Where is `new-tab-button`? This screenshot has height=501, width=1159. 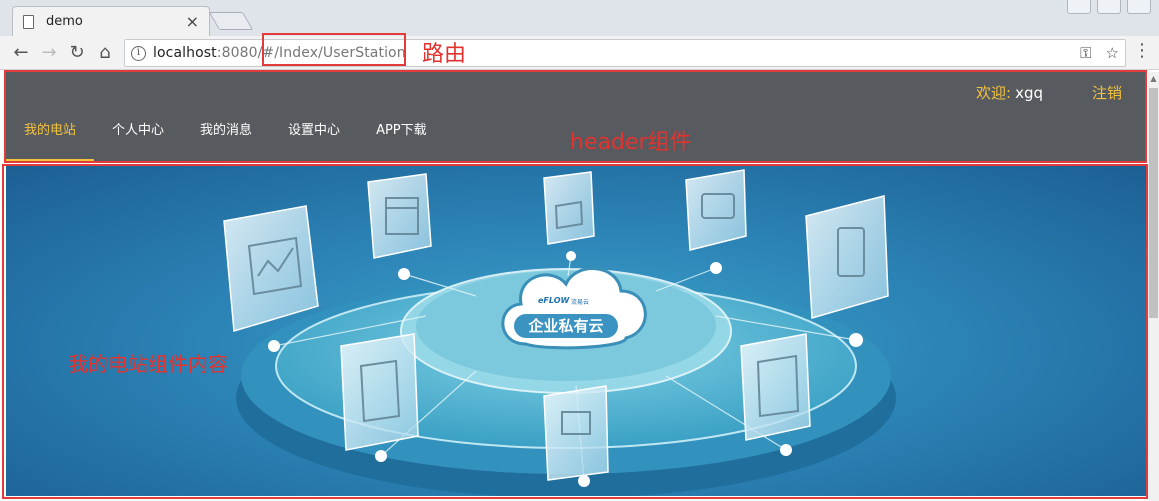
new-tab-button is located at coordinates (231, 21).